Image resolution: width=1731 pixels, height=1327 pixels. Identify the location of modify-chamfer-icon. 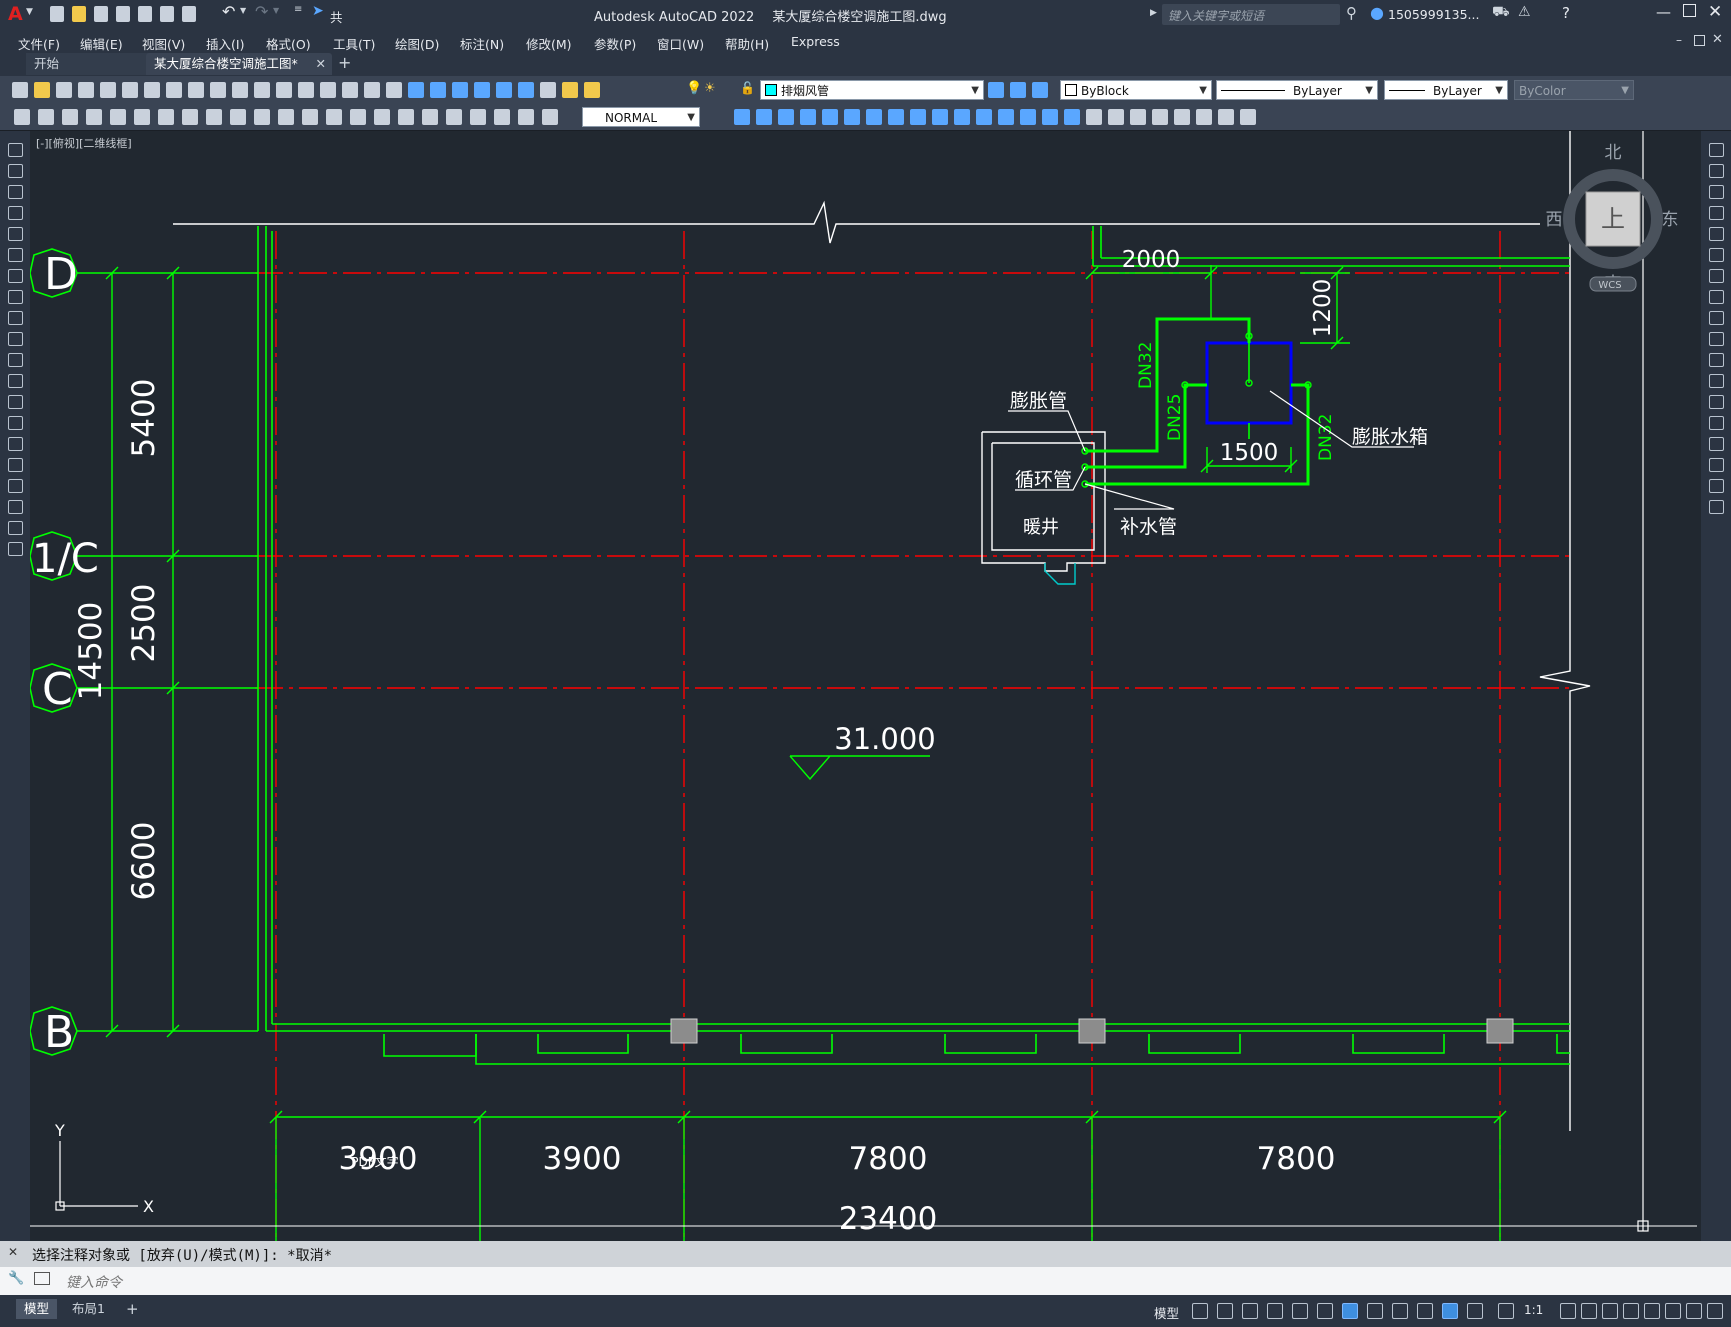
(1716, 444).